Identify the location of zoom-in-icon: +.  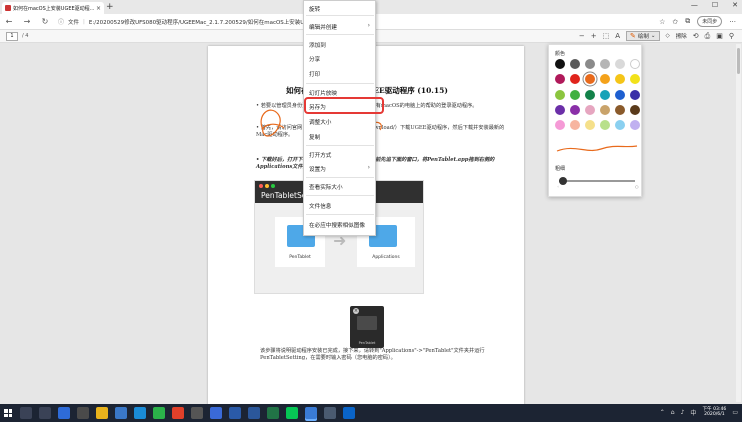
(594, 36).